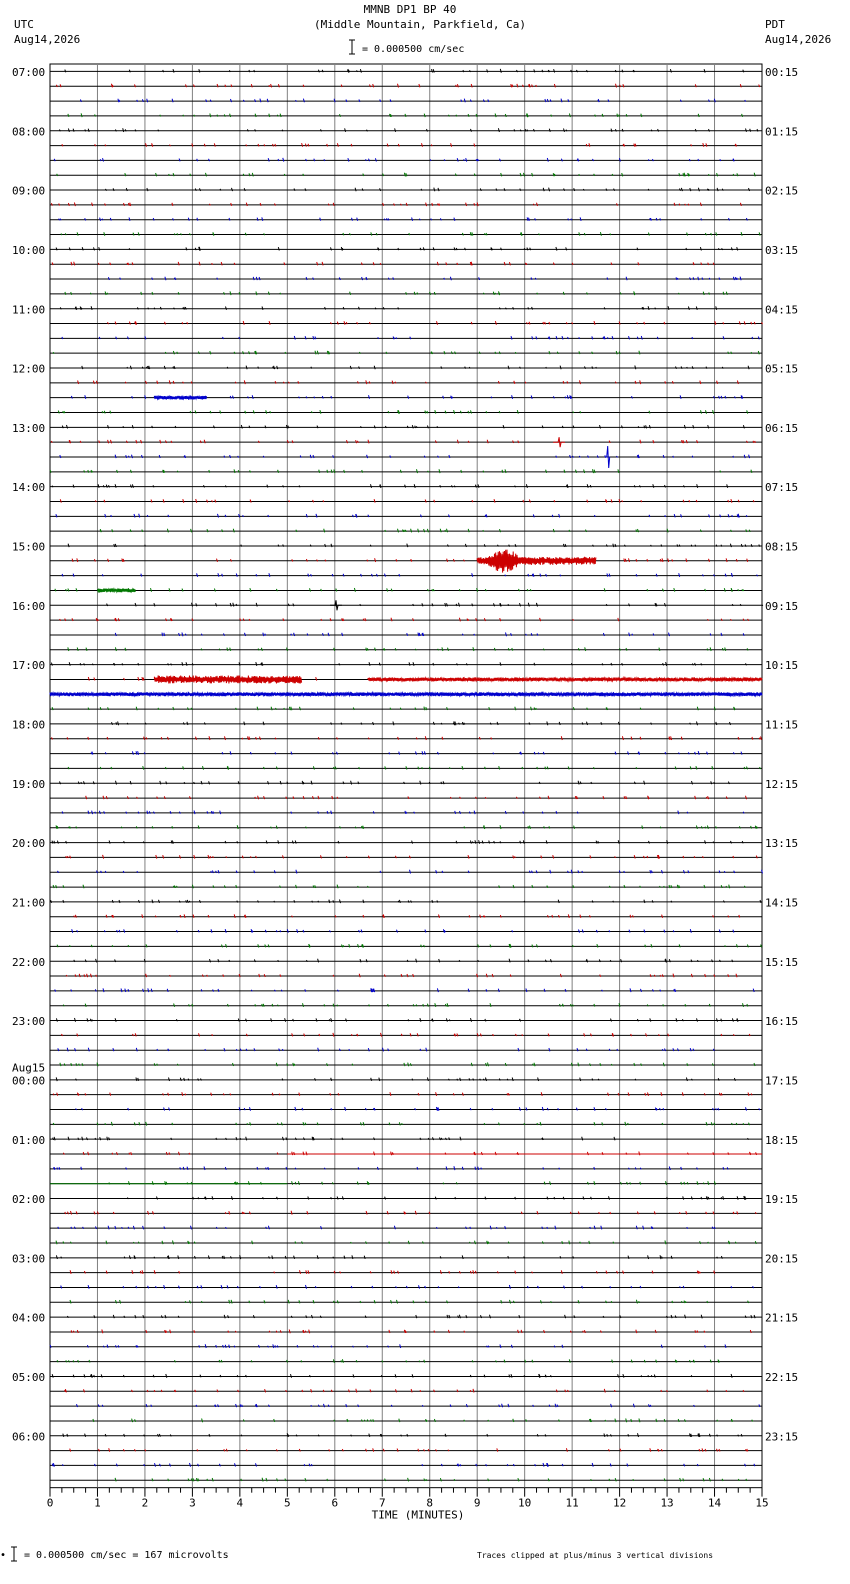 The image size is (850, 1584). What do you see at coordinates (781, 487) in the screenshot?
I see `right-hour-label: 07:15` at bounding box center [781, 487].